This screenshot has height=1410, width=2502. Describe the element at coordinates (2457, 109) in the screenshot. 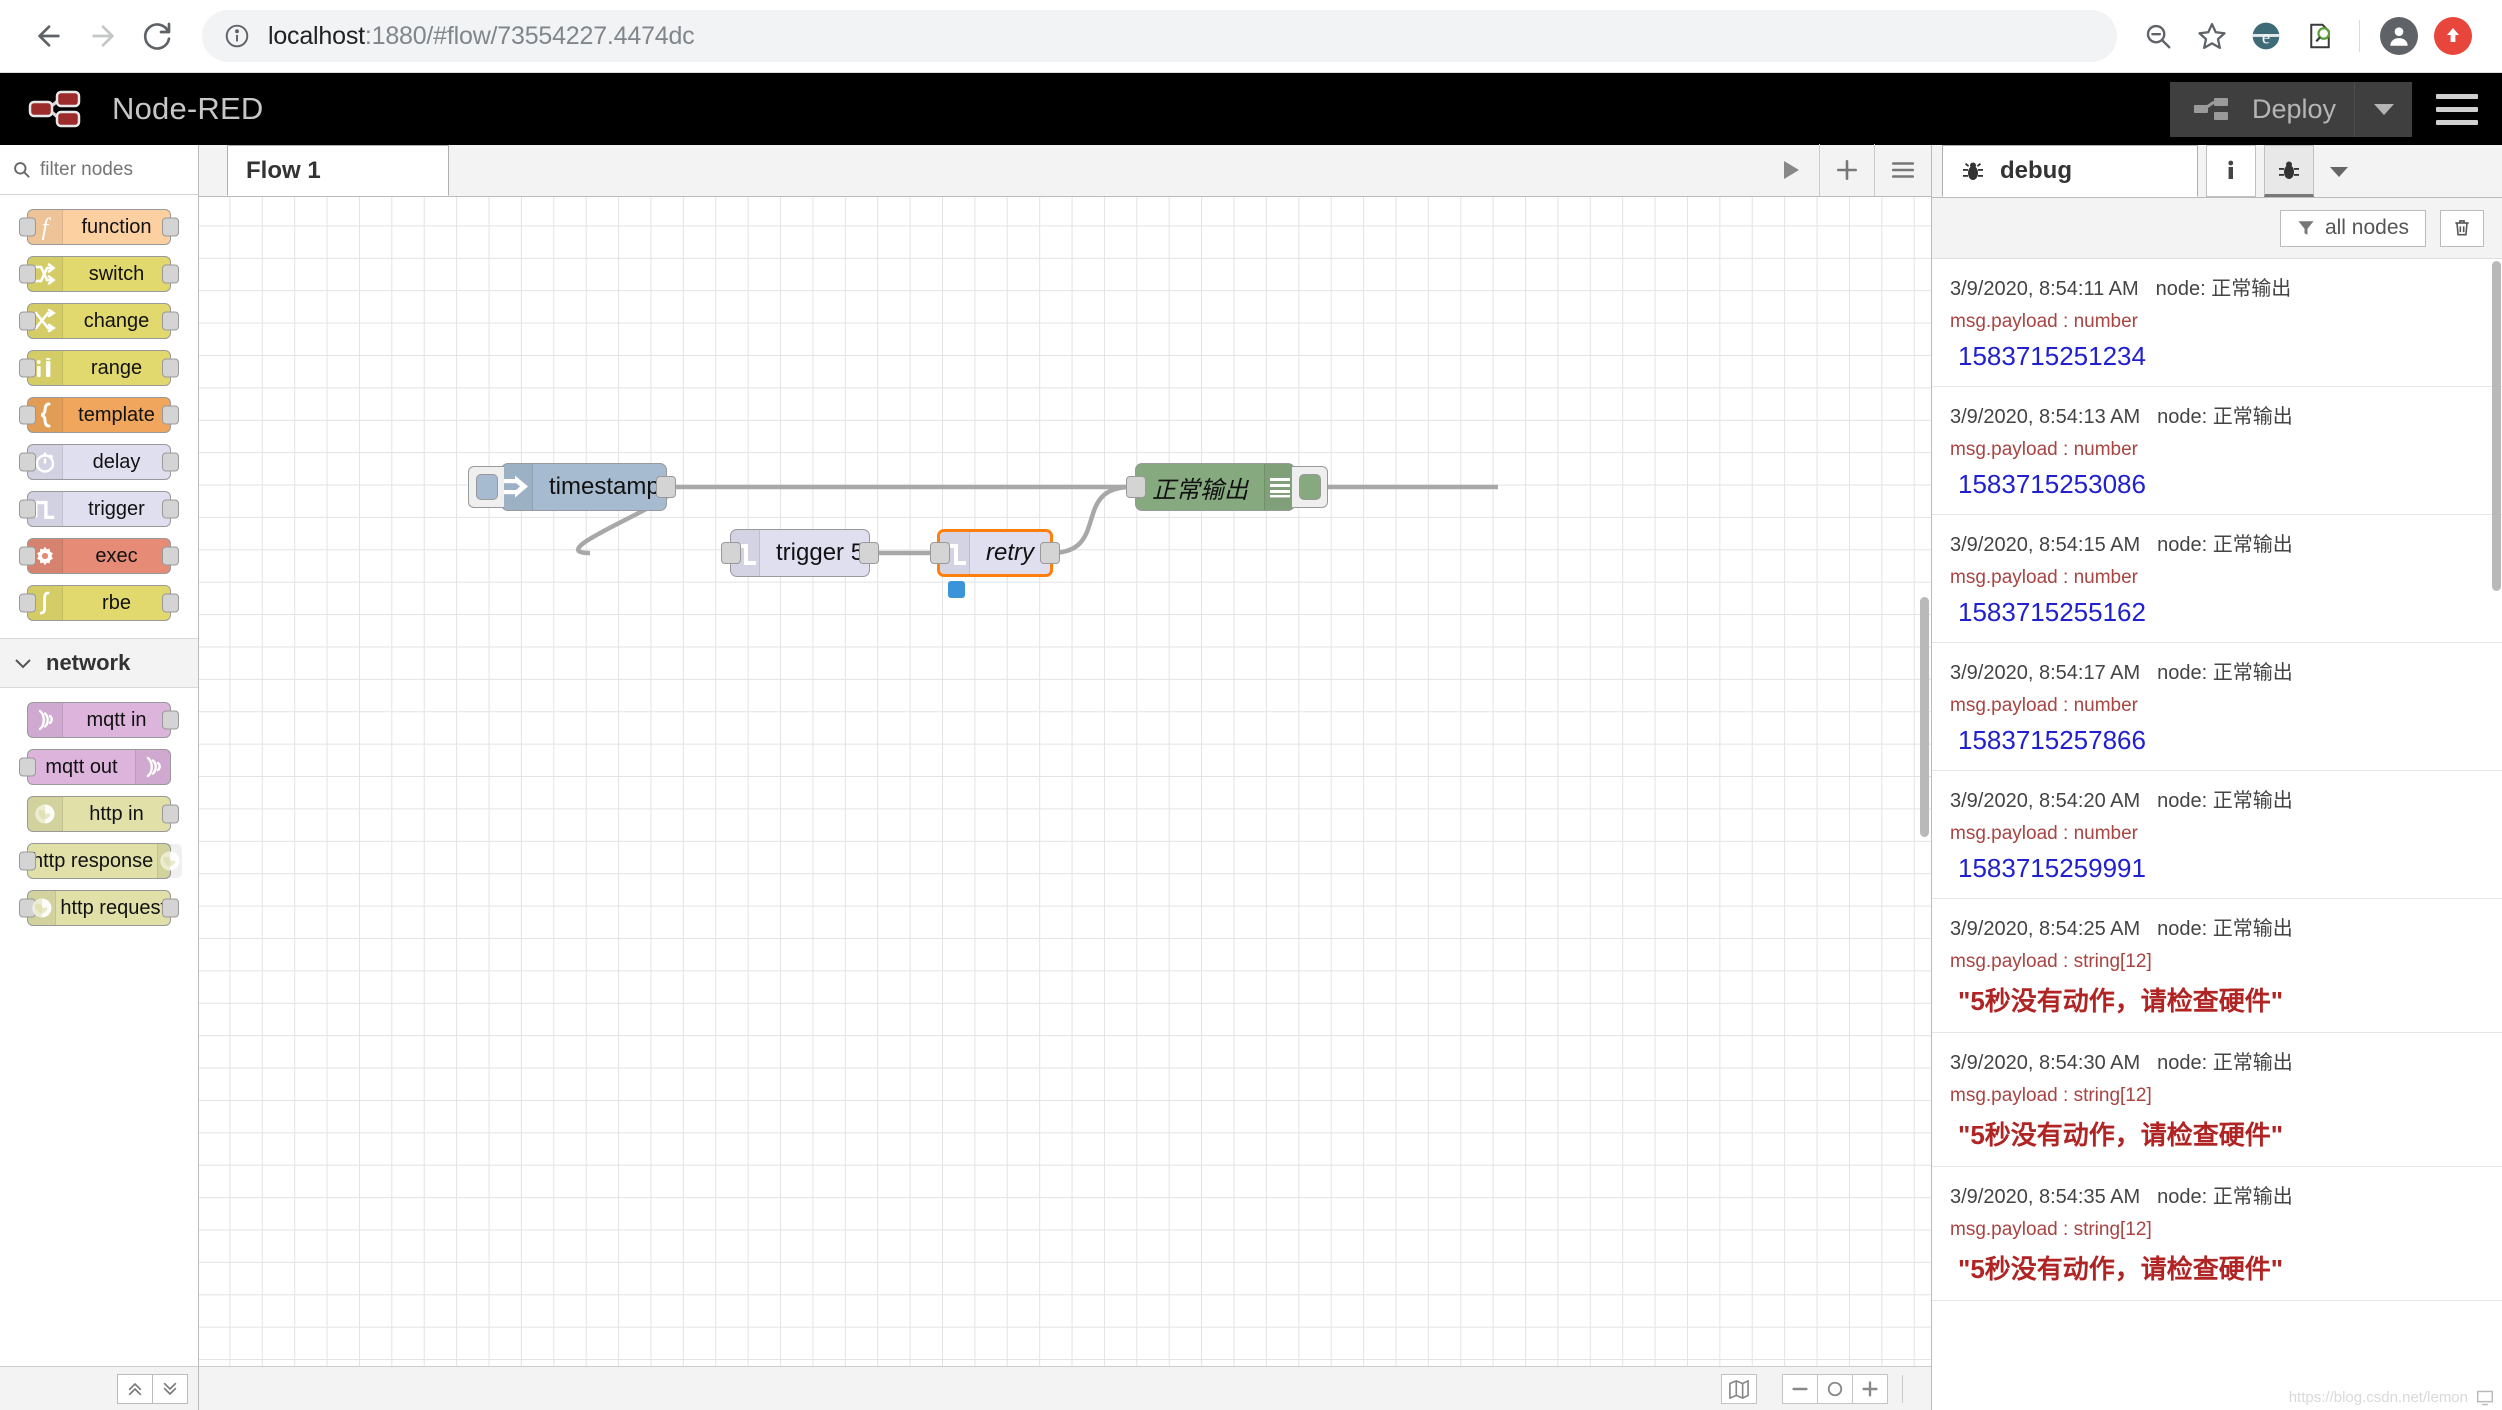

I see `hamburger-menu-icon` at that location.